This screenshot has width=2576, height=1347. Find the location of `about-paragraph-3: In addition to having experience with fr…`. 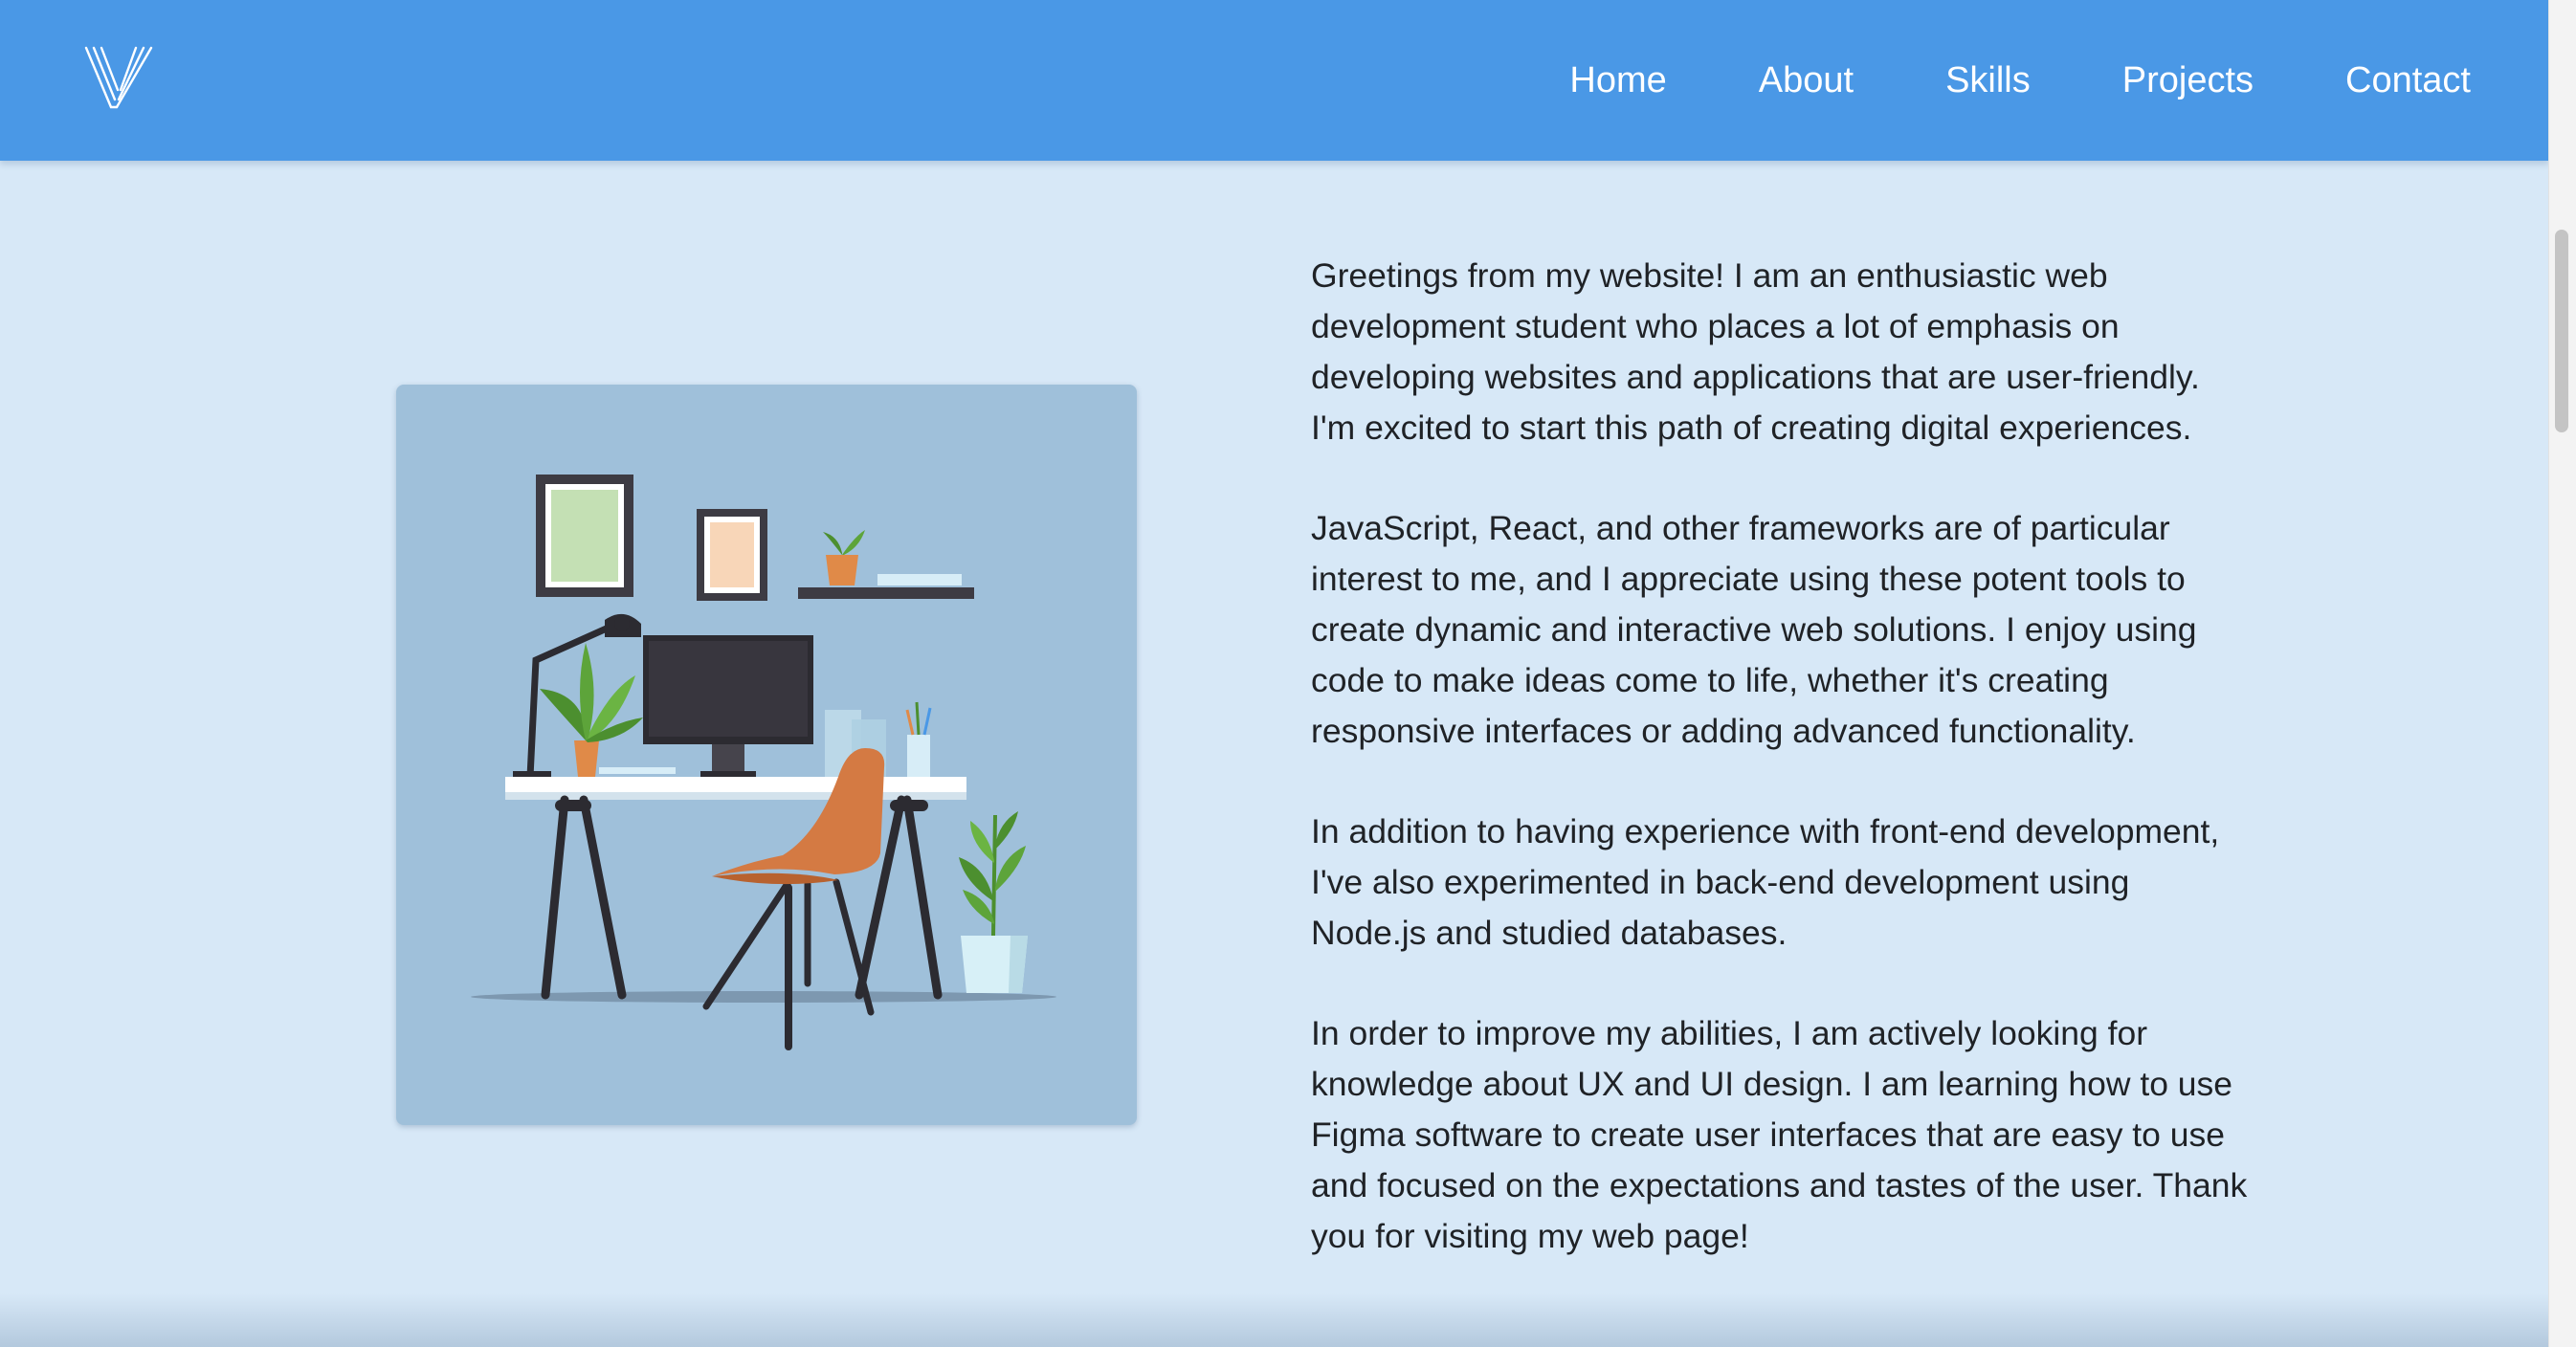

about-paragraph-3: In addition to having experience with fr… is located at coordinates (1765, 882).